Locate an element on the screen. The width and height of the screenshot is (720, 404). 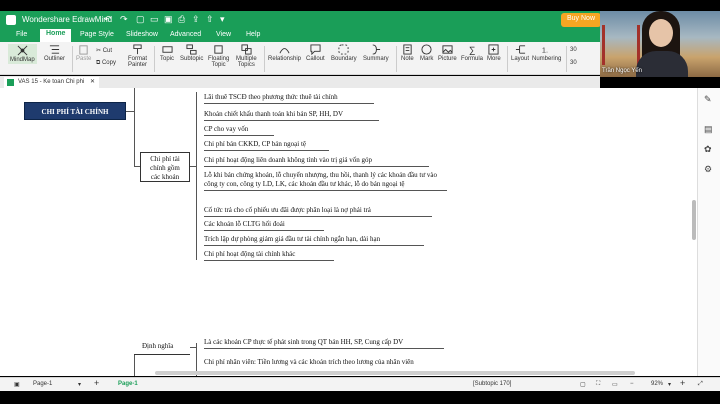
summary-icon is located at coordinates (377, 49).